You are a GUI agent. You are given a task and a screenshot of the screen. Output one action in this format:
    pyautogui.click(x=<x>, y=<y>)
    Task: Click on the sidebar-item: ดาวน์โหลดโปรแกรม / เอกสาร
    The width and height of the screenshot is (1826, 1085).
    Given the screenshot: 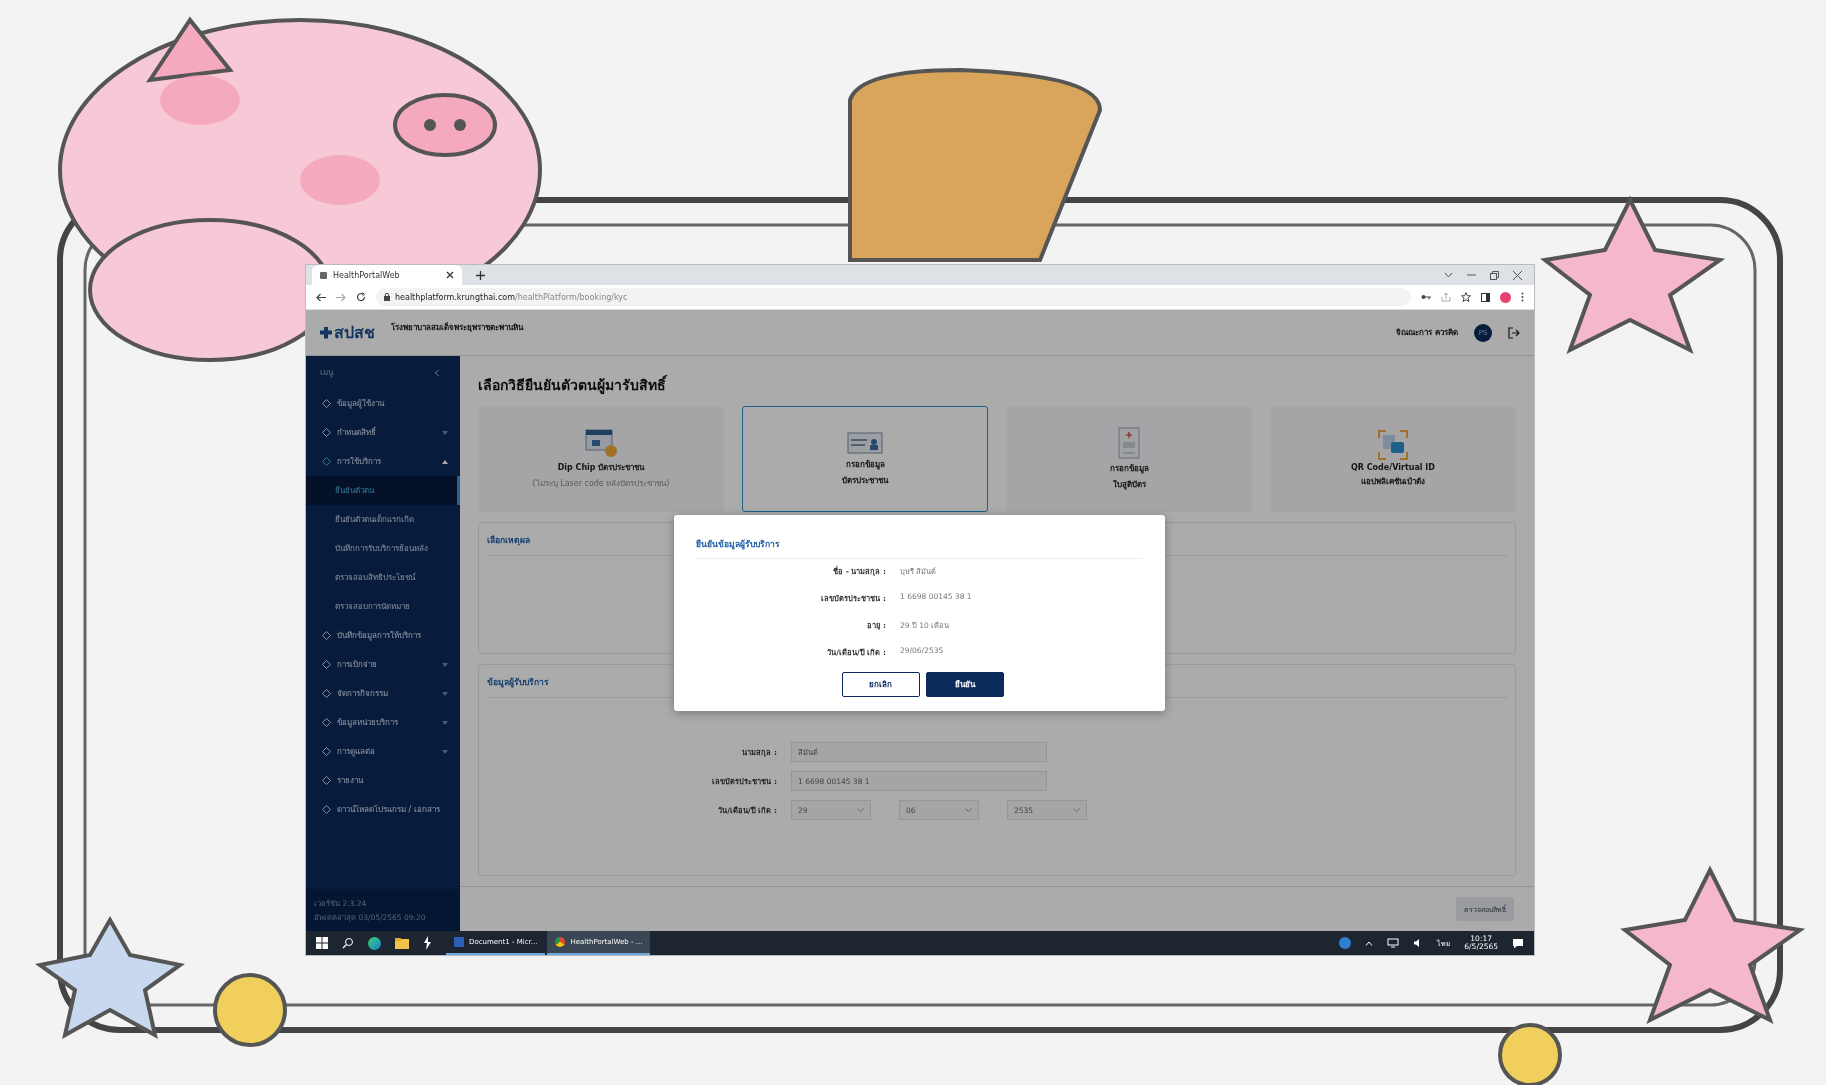 What is the action you would take?
    pyautogui.click(x=383, y=809)
    